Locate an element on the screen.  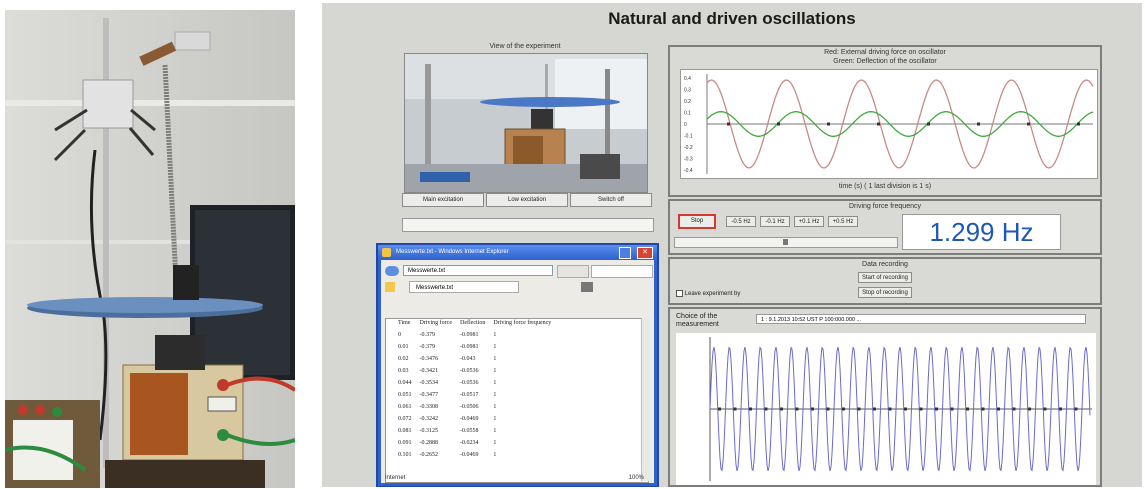
back-icon is located at coordinates (392, 271).